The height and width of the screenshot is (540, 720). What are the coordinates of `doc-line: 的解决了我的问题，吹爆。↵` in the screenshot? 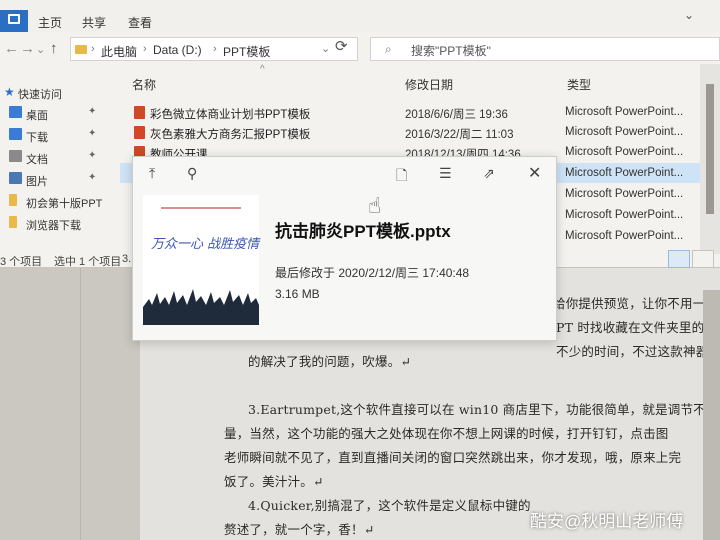 It's located at (330, 361).